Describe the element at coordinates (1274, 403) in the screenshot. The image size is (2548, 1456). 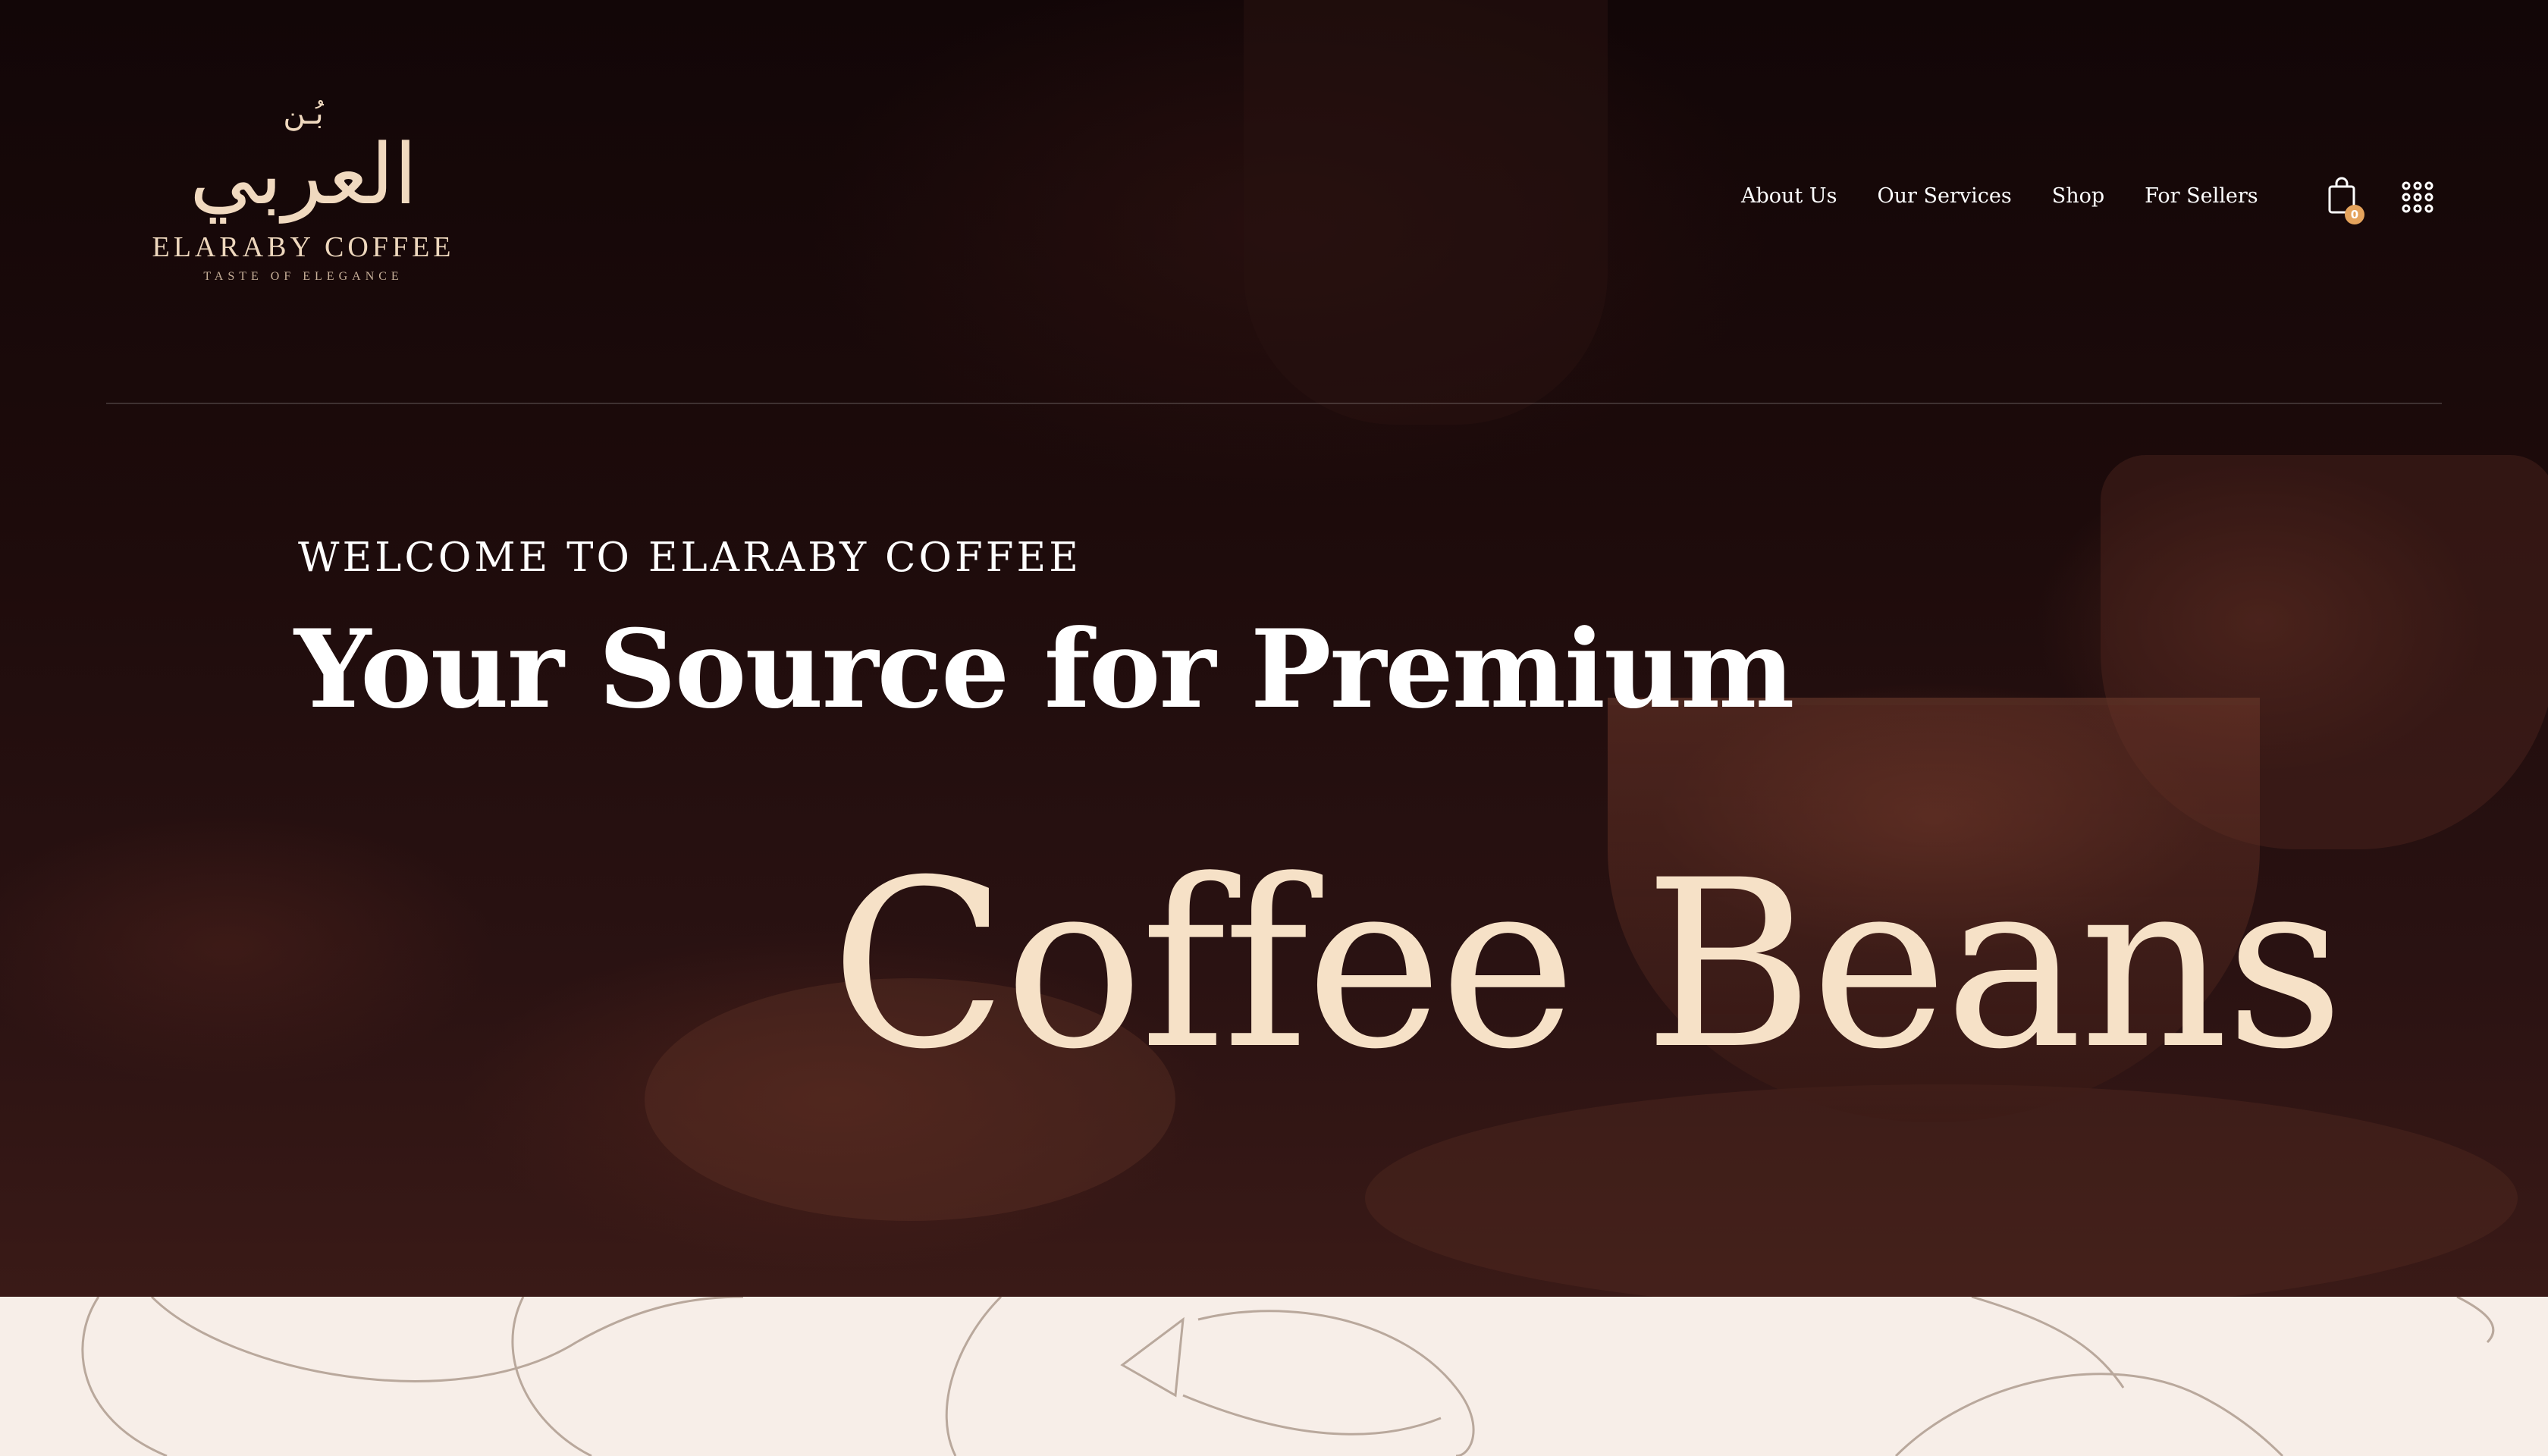
I see `header-divider` at that location.